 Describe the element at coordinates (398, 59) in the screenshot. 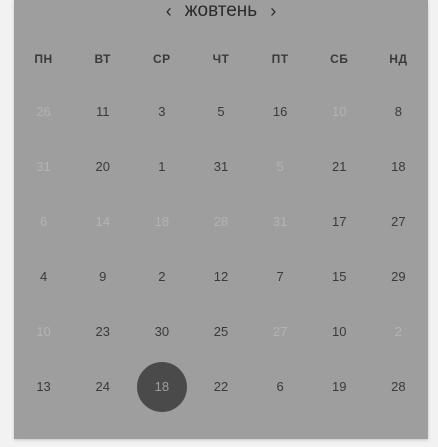

I see `weekday-sun: НД` at that location.